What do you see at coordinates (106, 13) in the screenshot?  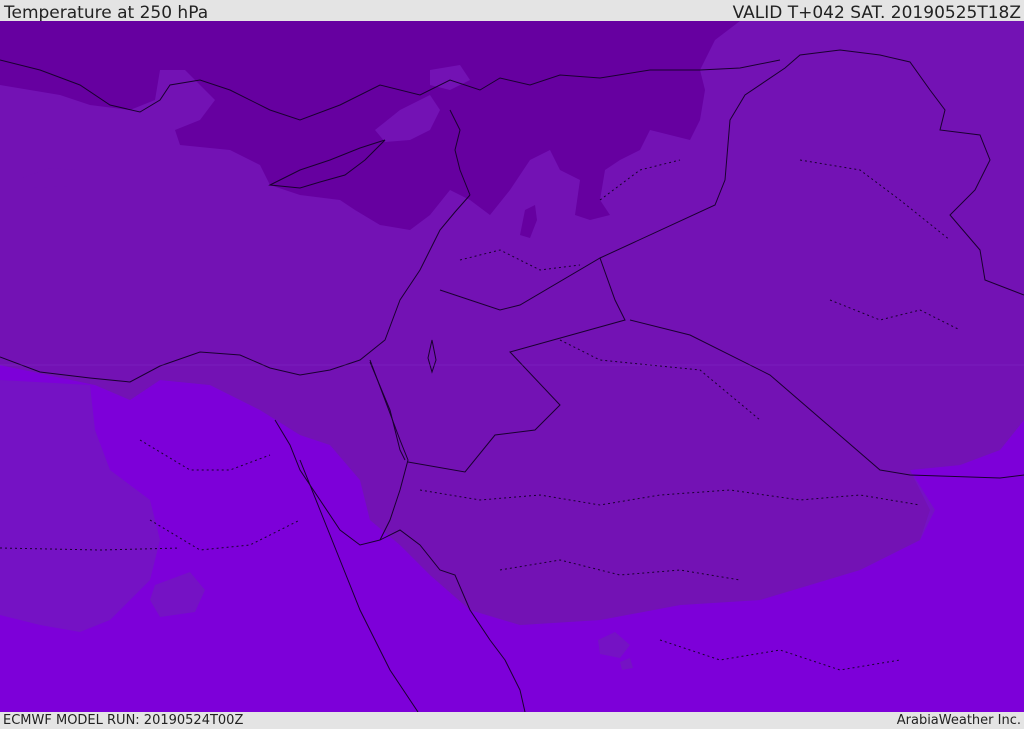 I see `map-title: Temperature at 250 hPa` at bounding box center [106, 13].